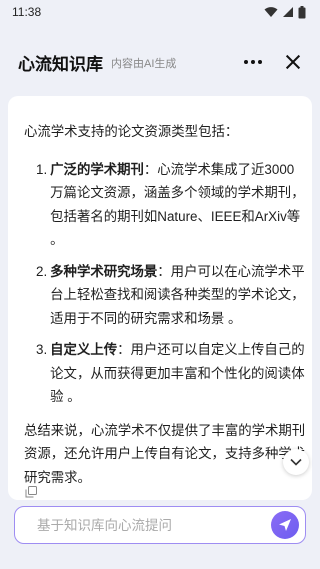  I want to click on send-button, so click(285, 525).